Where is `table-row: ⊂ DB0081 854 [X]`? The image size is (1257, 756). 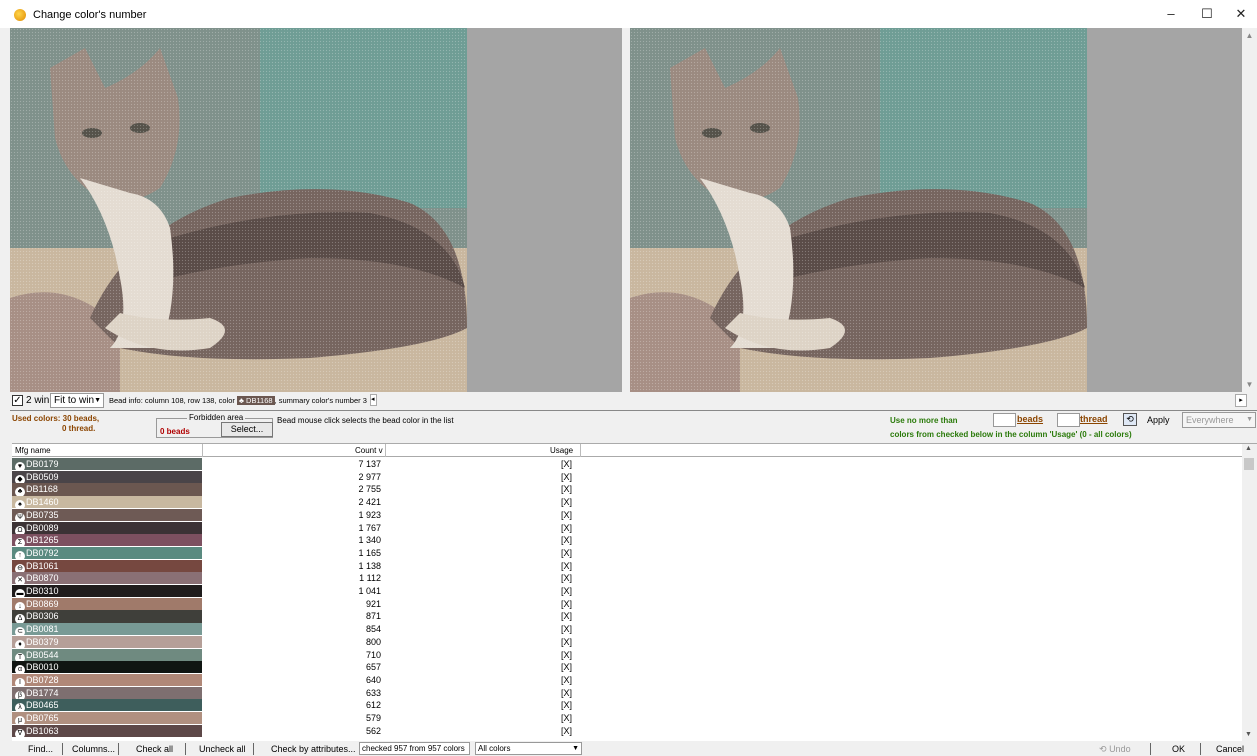
table-row: ⊂ DB0081 854 [X] is located at coordinates (627, 629).